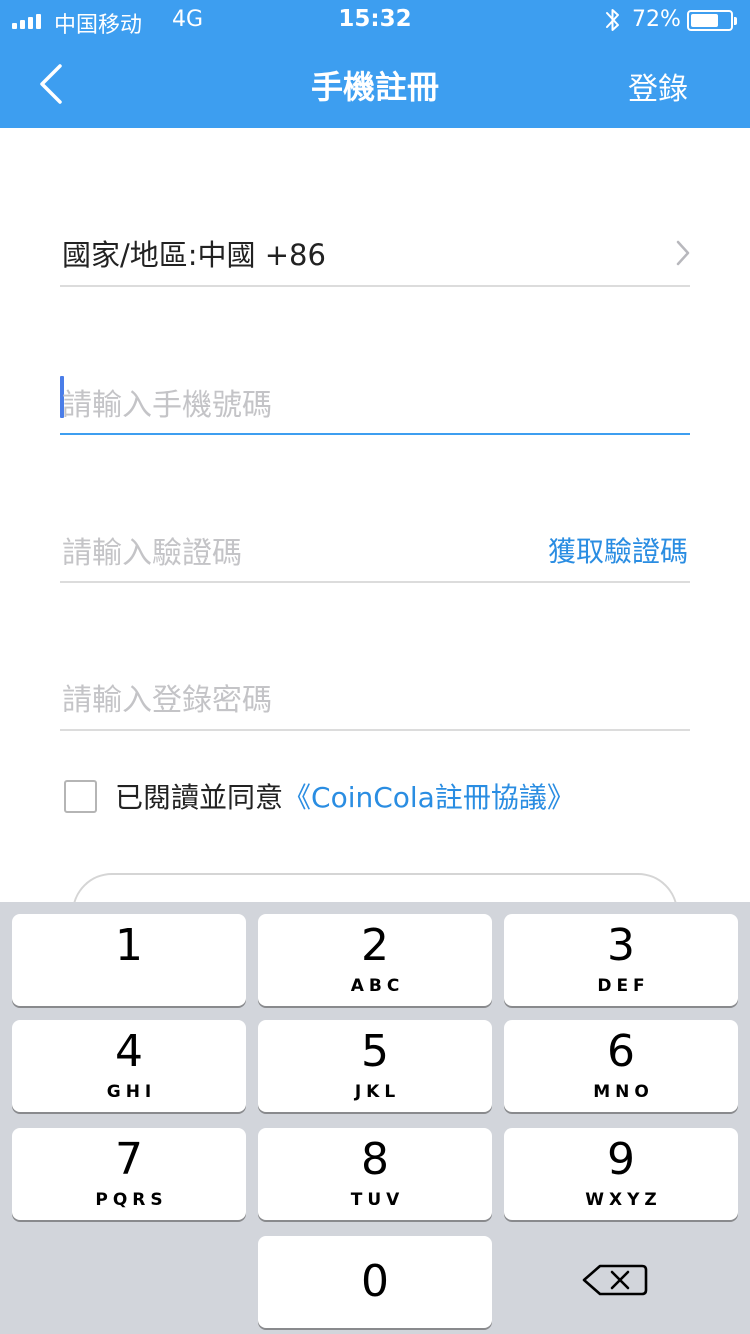 The width and height of the screenshot is (750, 1334). What do you see at coordinates (375, 64) in the screenshot?
I see `app-header: 中国移动 4G 15:32 72% 手機註冊 登錄` at bounding box center [375, 64].